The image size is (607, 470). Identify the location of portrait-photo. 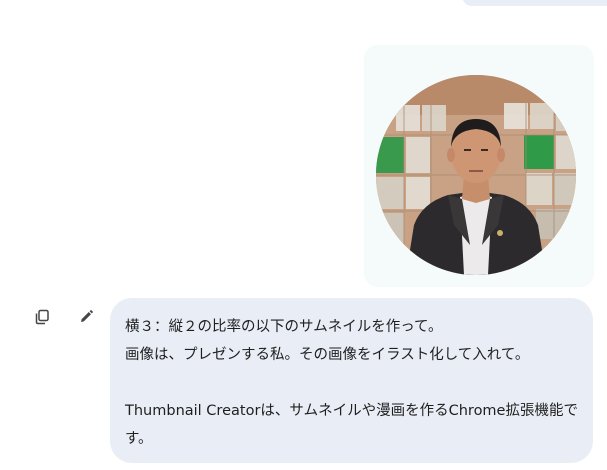
(476, 175).